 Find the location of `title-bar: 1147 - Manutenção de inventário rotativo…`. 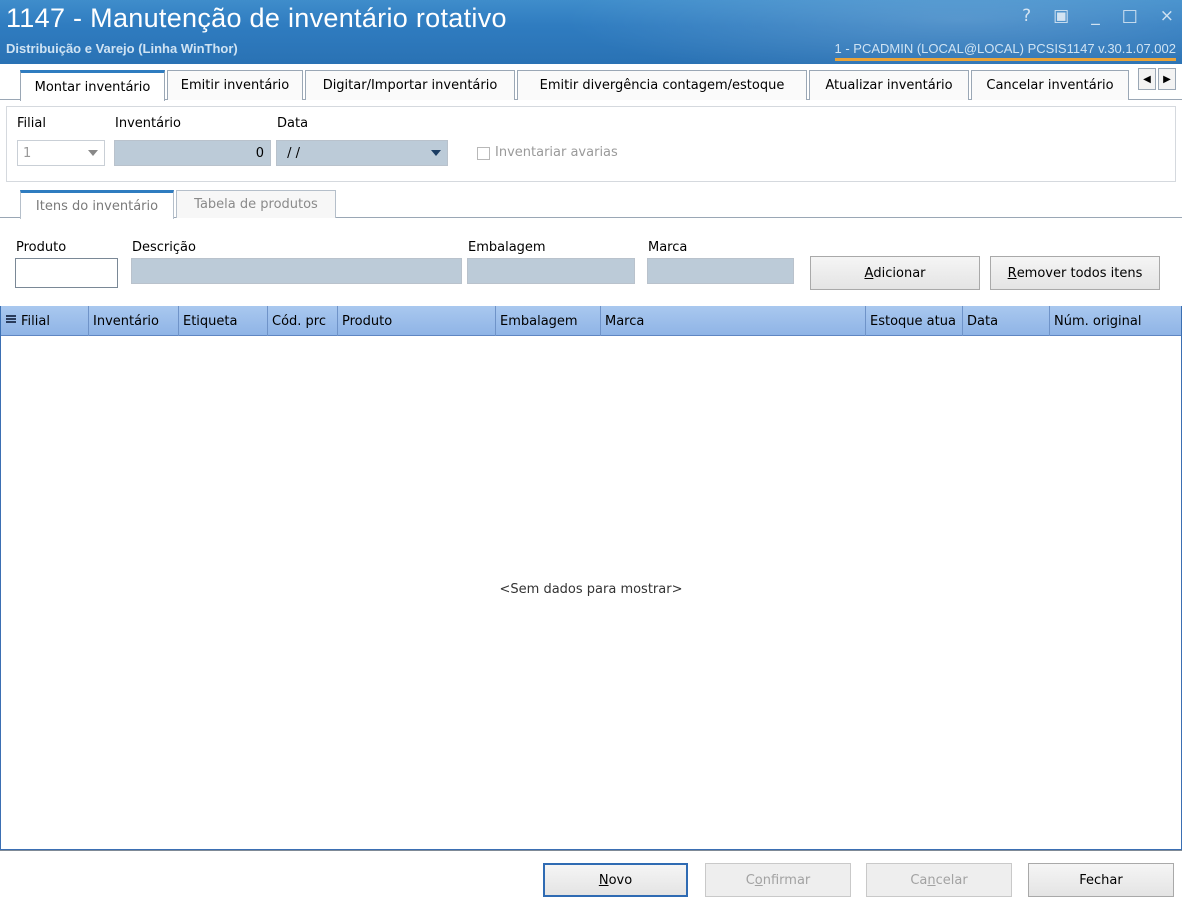

title-bar: 1147 - Manutenção de inventário rotativo… is located at coordinates (591, 32).